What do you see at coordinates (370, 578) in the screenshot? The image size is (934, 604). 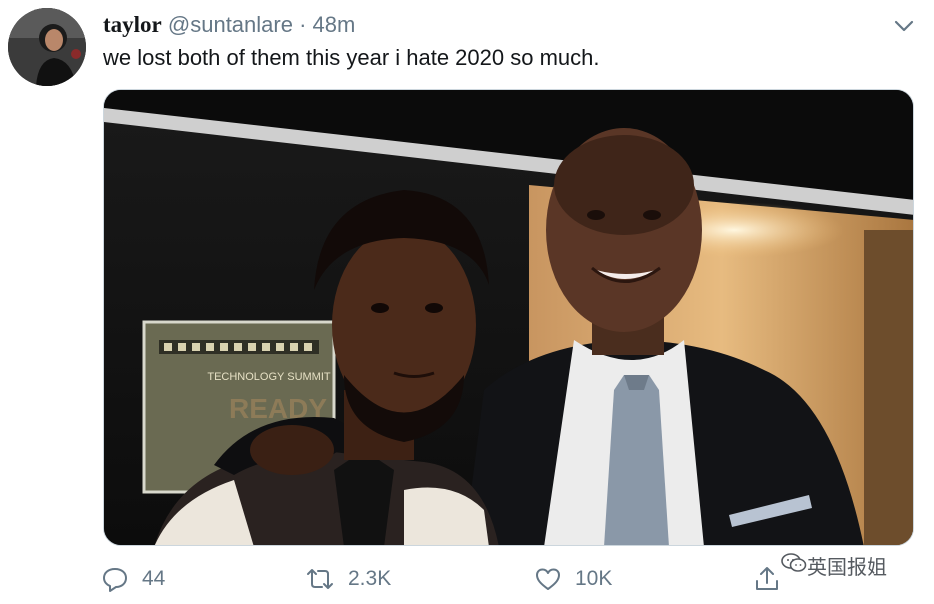 I see `retweet-count: 2.3K` at bounding box center [370, 578].